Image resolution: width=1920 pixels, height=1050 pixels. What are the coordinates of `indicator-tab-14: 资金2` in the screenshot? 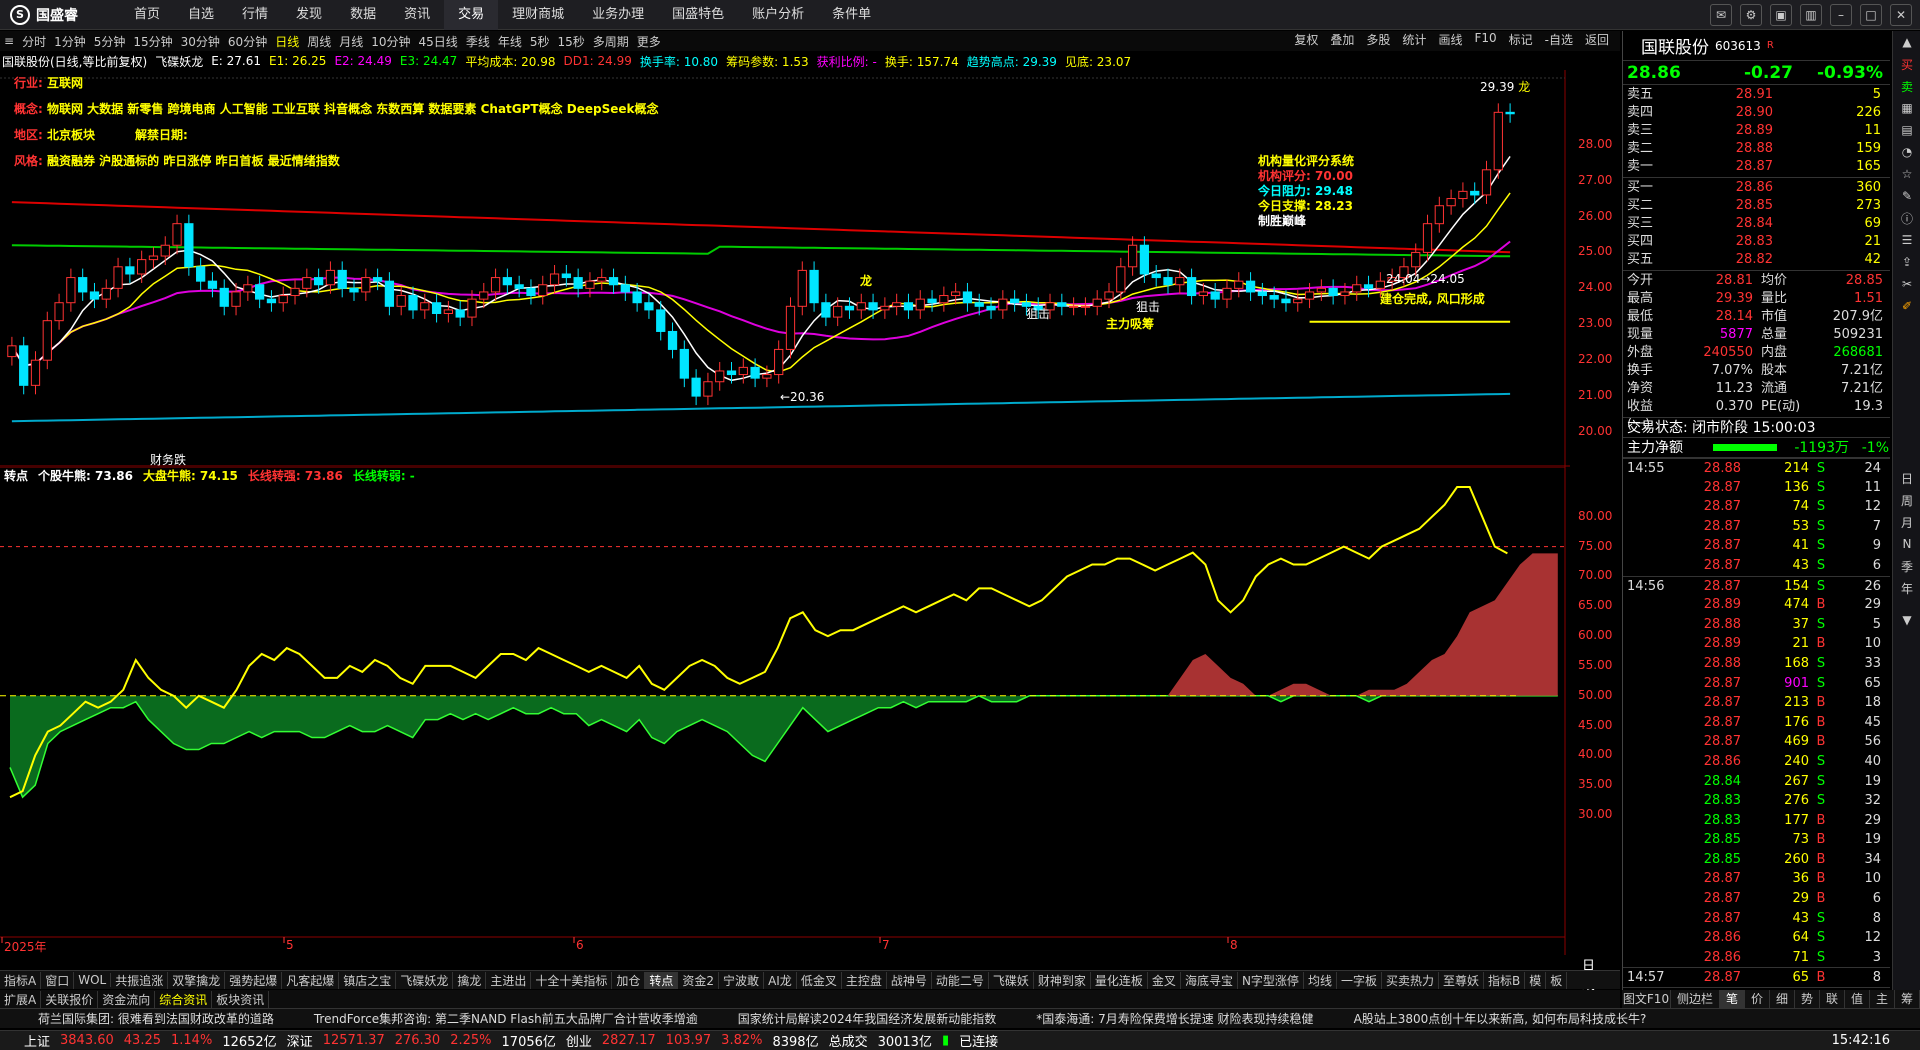 It's located at (699, 980).